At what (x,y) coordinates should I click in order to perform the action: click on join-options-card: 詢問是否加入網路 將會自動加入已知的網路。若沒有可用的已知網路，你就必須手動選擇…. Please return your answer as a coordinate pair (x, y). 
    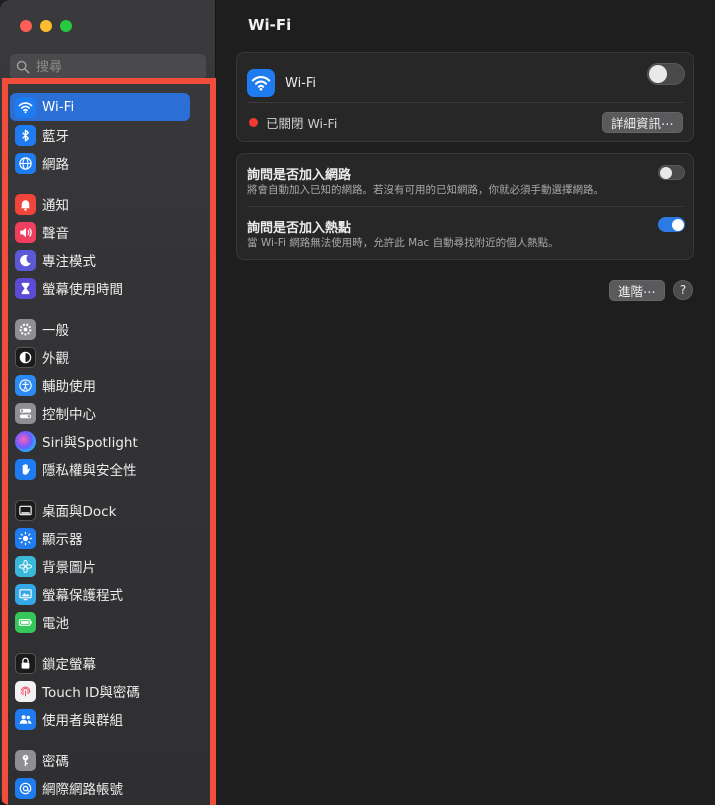
    Looking at the image, I should click on (465, 206).